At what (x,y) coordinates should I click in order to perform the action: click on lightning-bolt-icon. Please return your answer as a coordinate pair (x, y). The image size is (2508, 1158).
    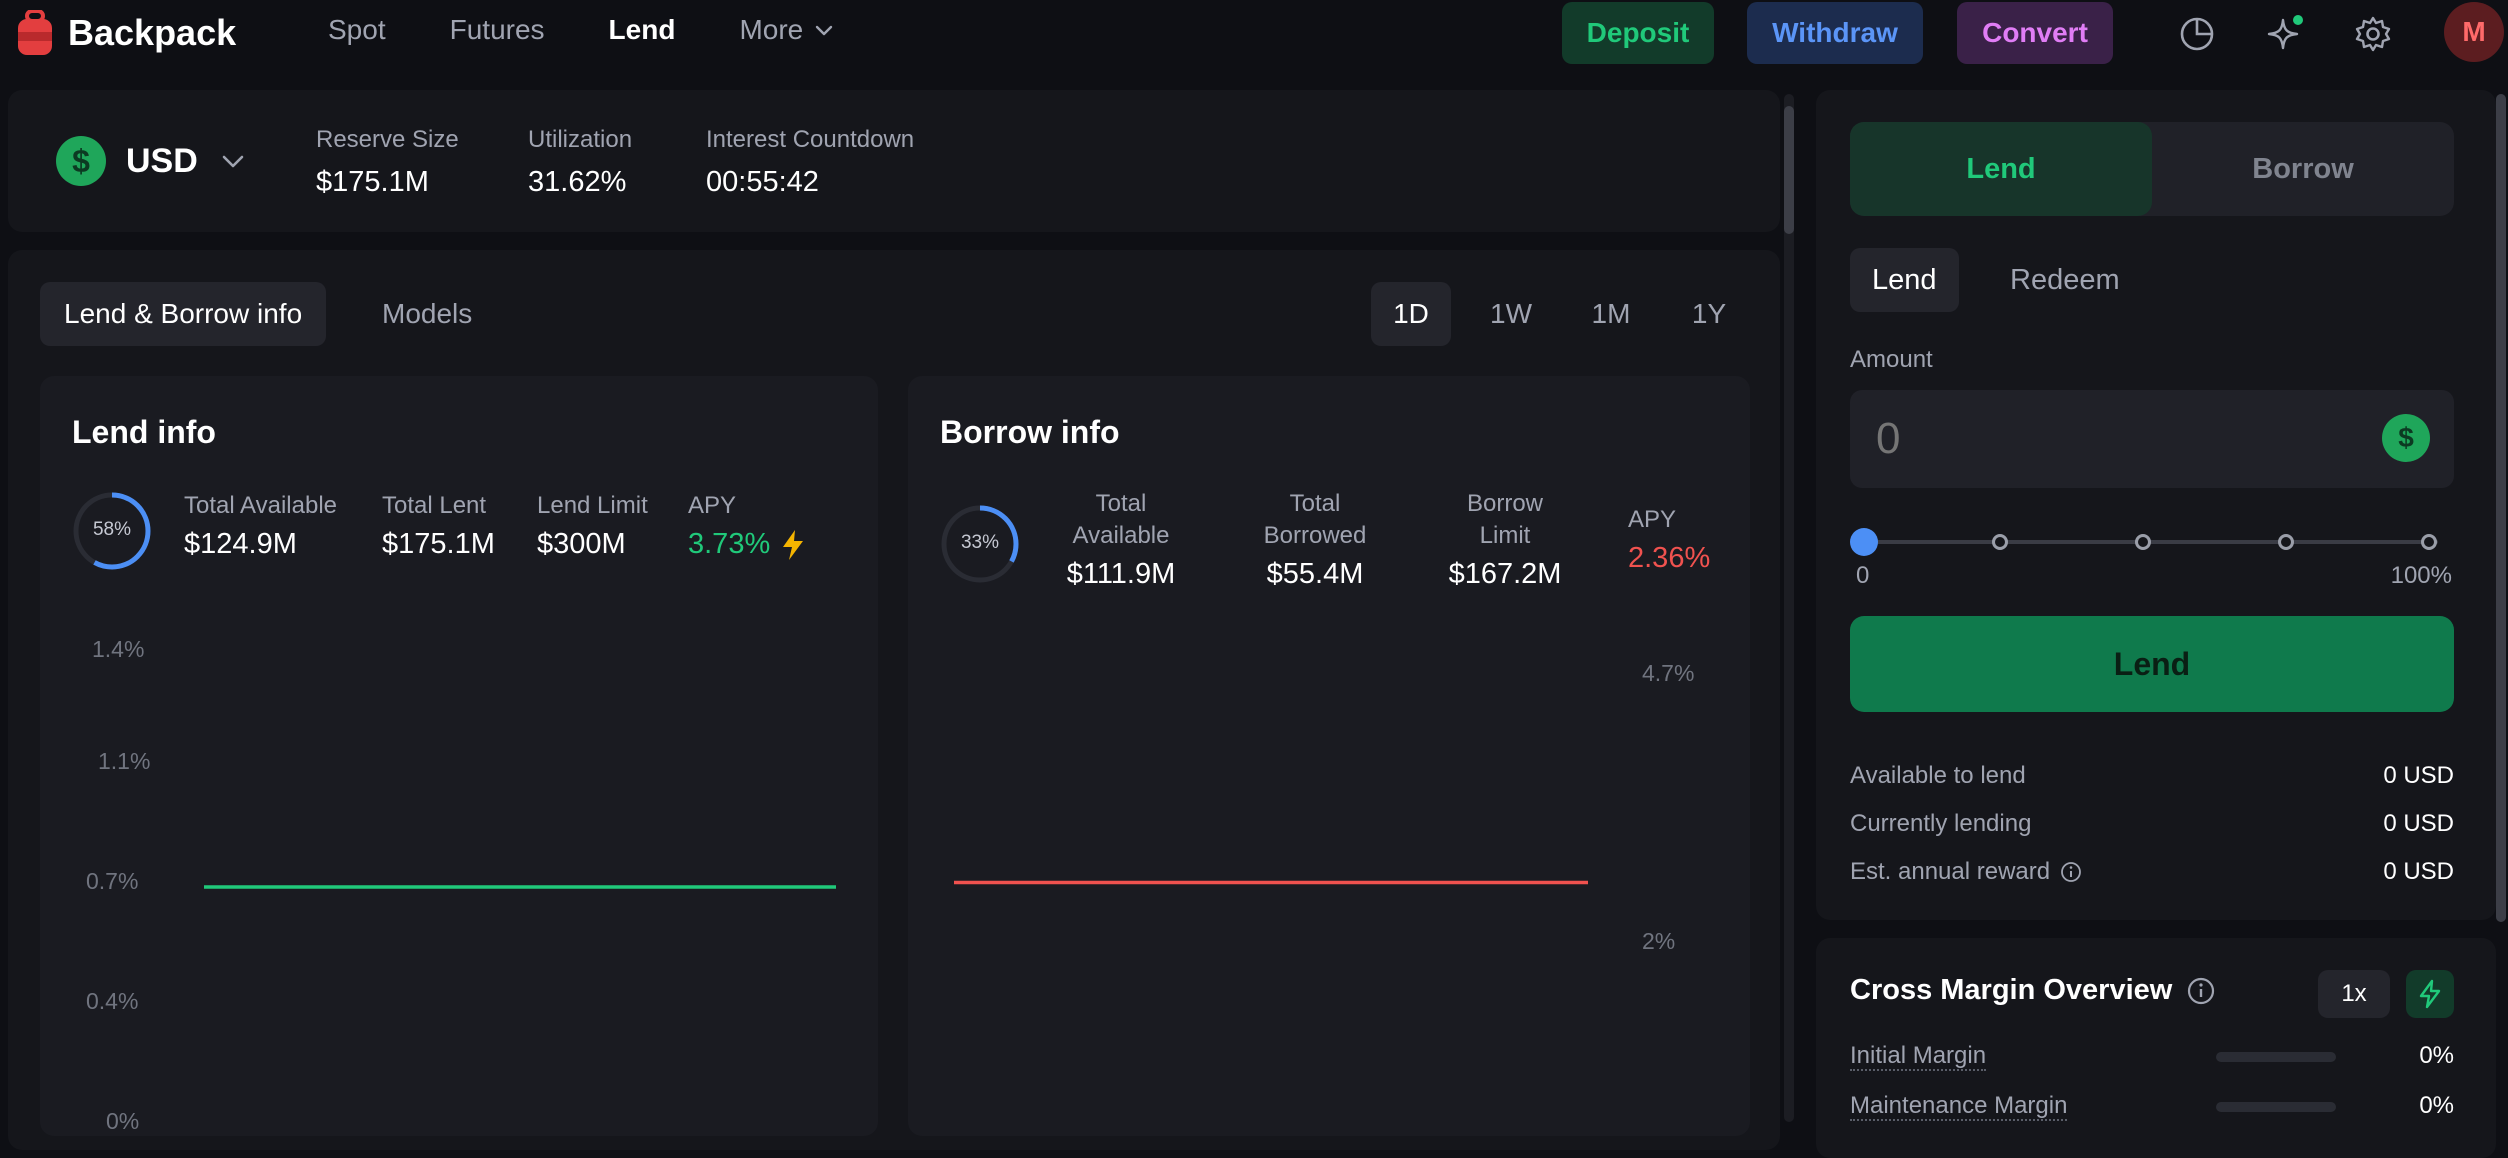
    Looking at the image, I should click on (793, 544).